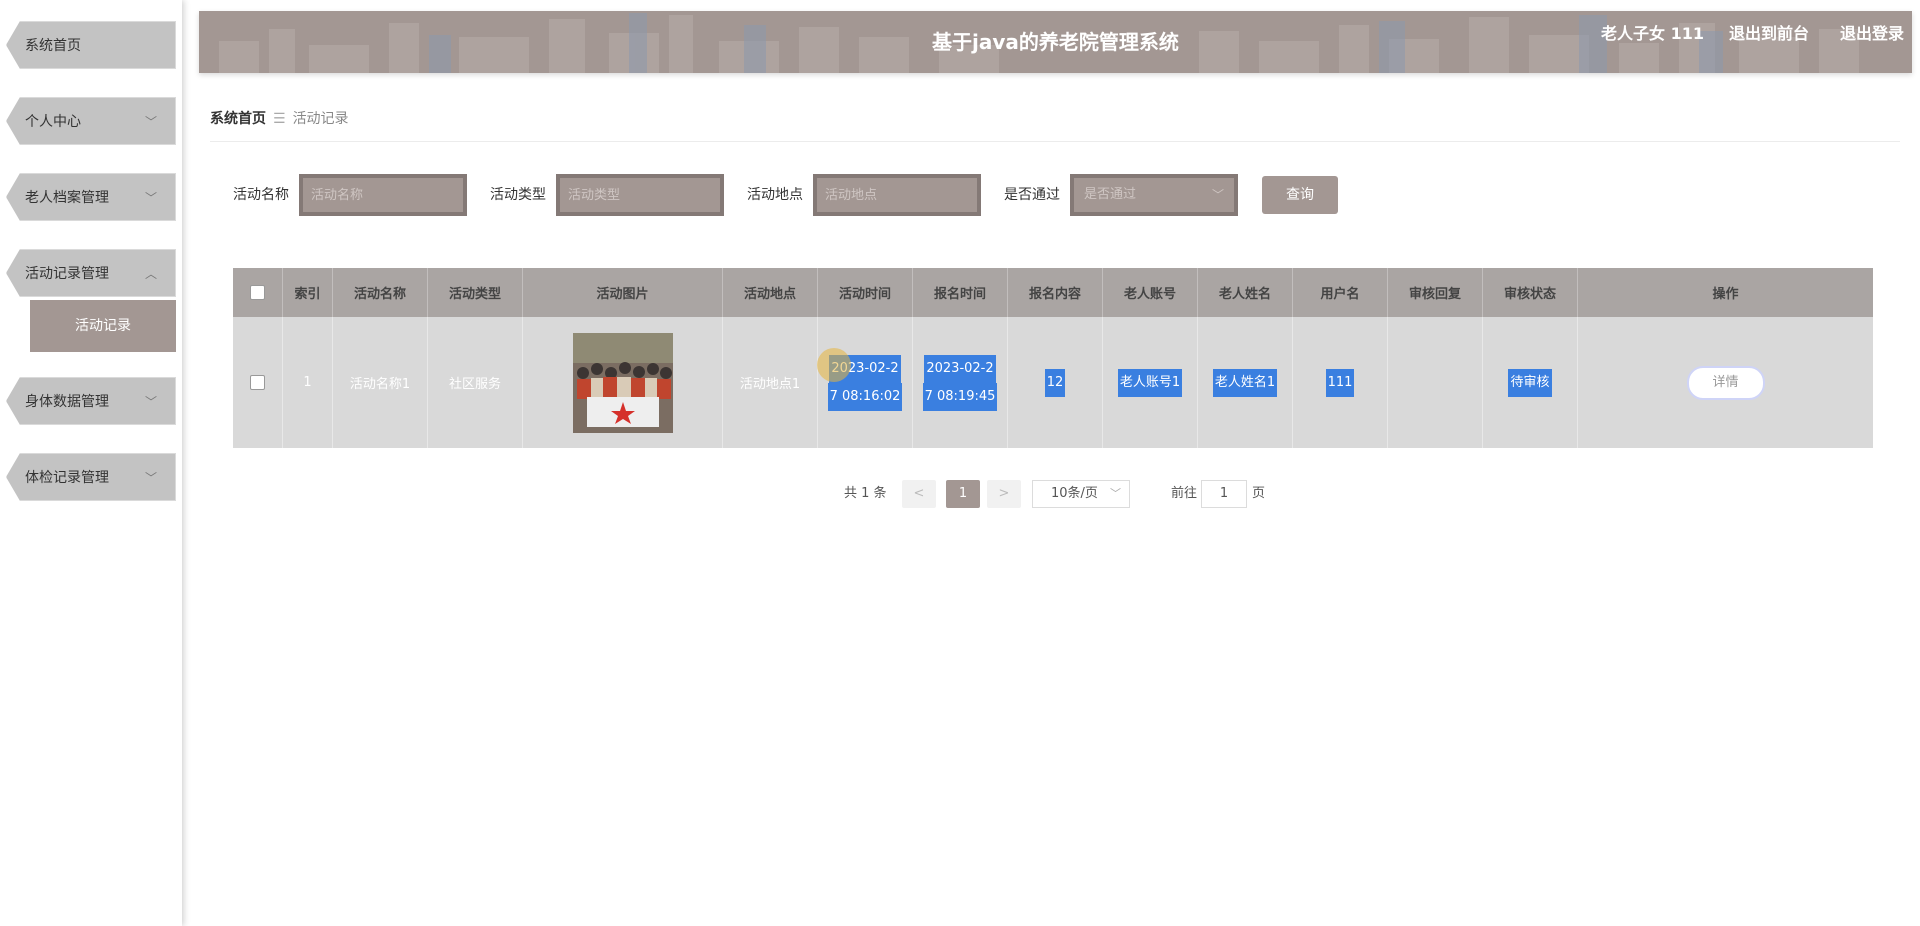 This screenshot has height=926, width=1920. I want to click on breadcrumb-home: 系统首页, so click(238, 119).